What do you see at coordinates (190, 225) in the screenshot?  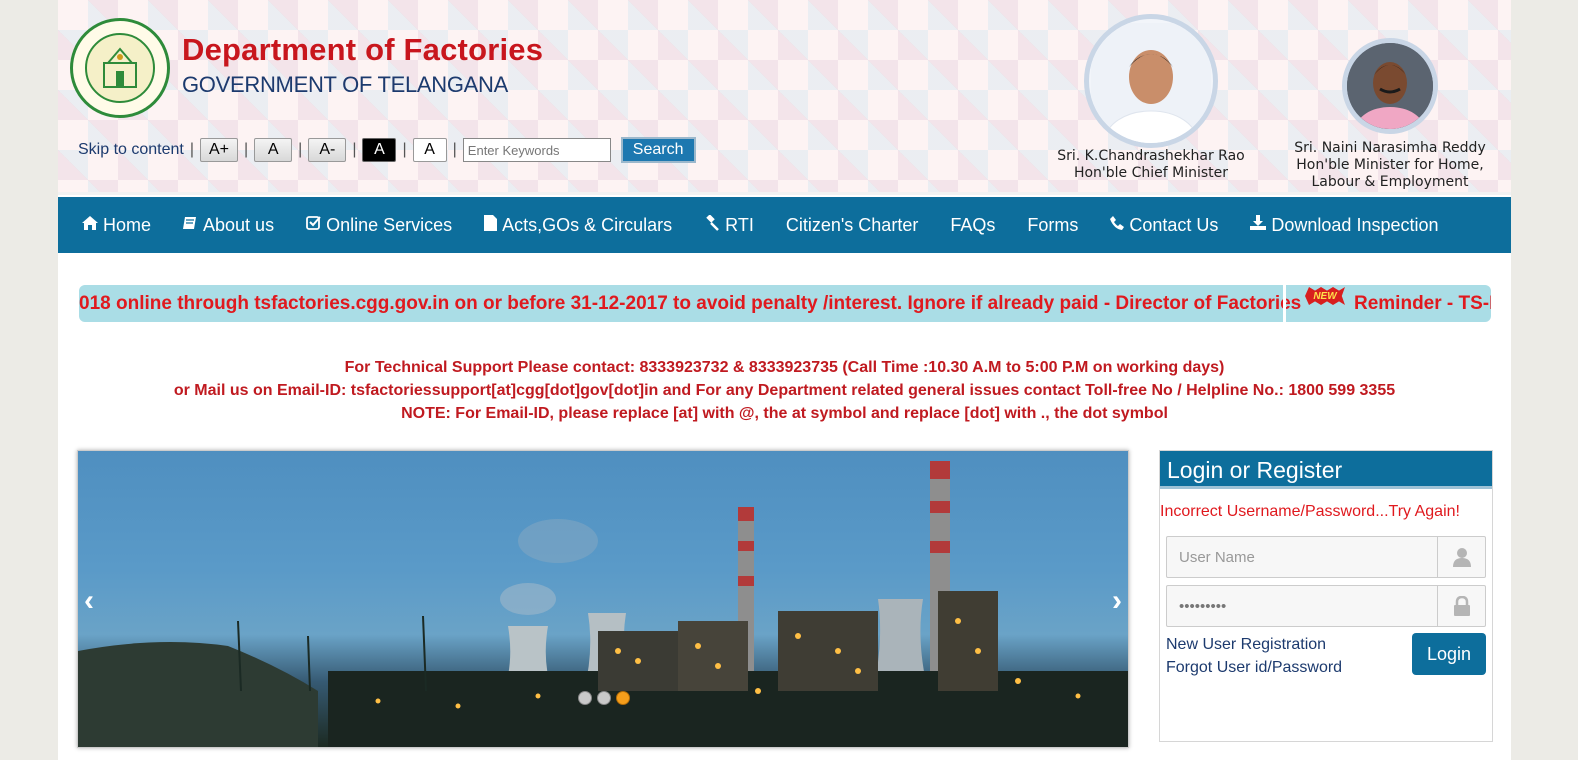 I see `book-icon` at bounding box center [190, 225].